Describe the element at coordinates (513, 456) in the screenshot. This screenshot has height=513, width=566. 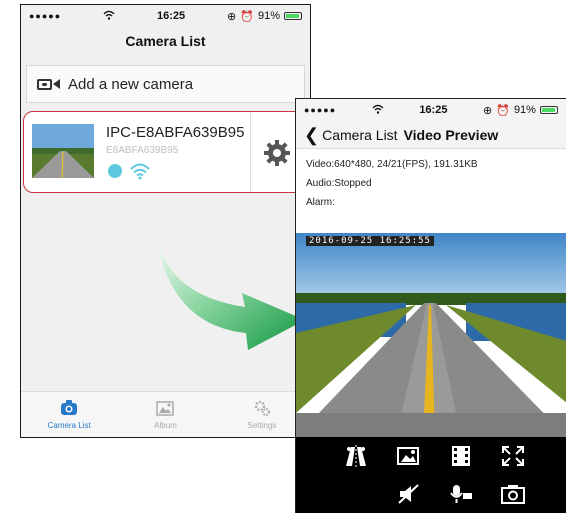
I see `fullscreen-icon` at that location.